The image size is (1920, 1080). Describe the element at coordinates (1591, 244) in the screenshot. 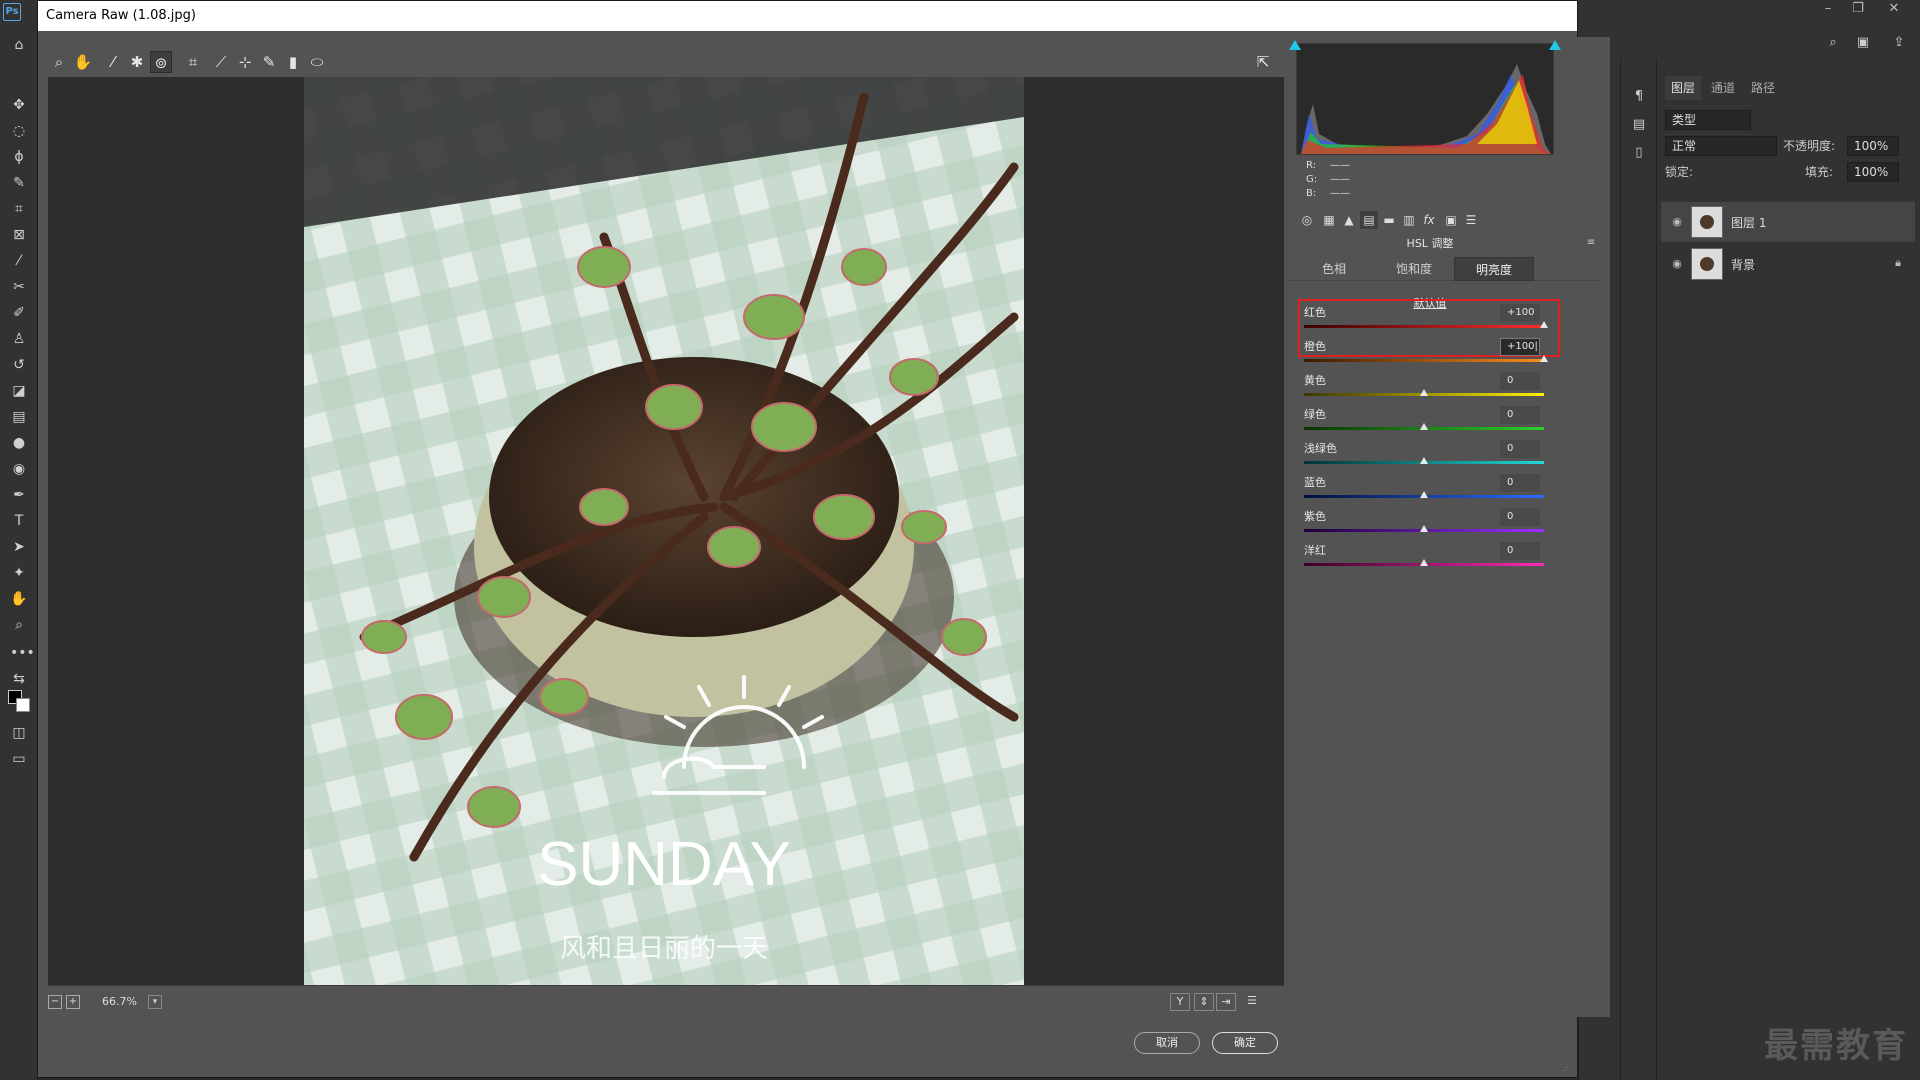

I see `panel-menu-icon: ≡` at that location.